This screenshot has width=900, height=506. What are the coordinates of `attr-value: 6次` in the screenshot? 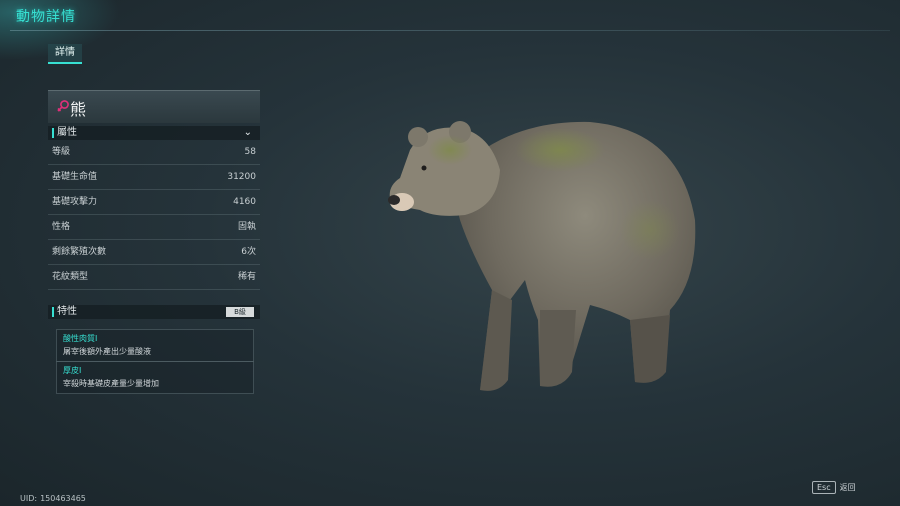 It's located at (248, 252).